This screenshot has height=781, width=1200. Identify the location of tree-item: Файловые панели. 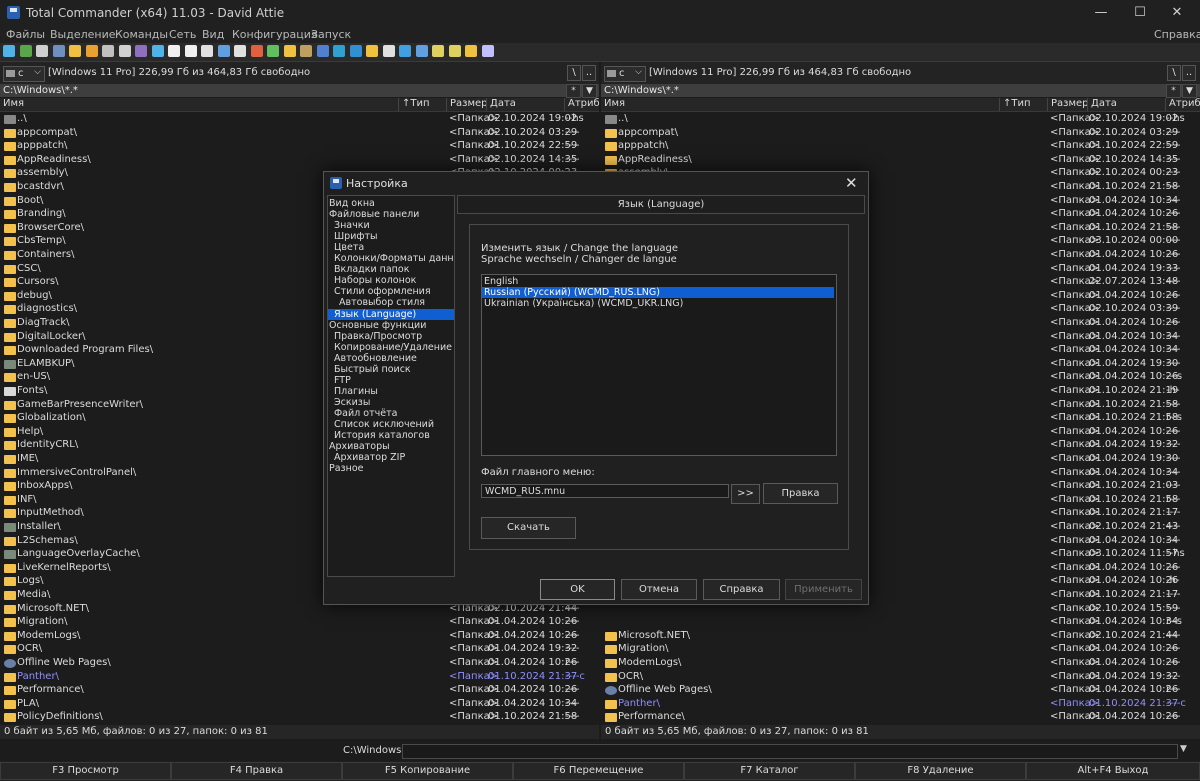
(373, 214).